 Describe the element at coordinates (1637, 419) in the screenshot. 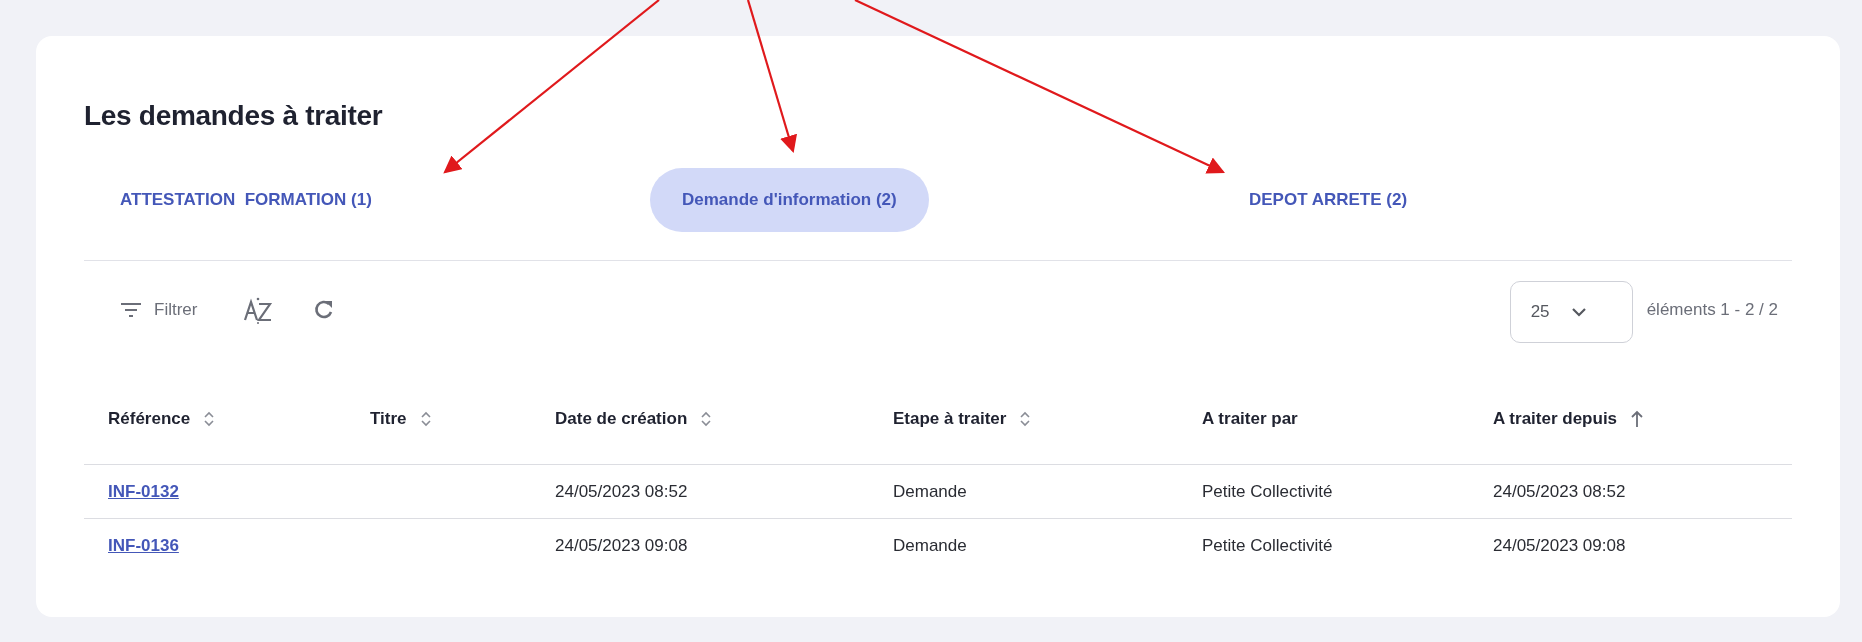

I see `sort-ascending-icon` at that location.